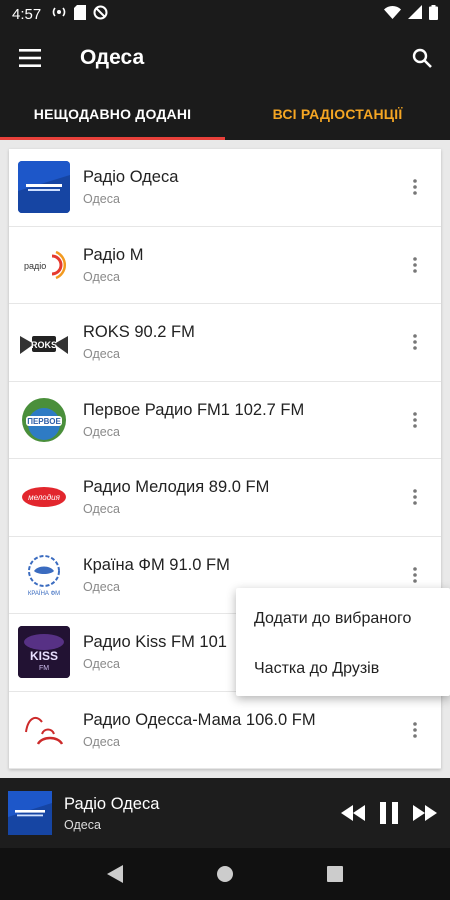 This screenshot has width=450, height=900. What do you see at coordinates (44, 593) in the screenshot?
I see `svg-text: КРАЇНА ФМ` at bounding box center [44, 593].